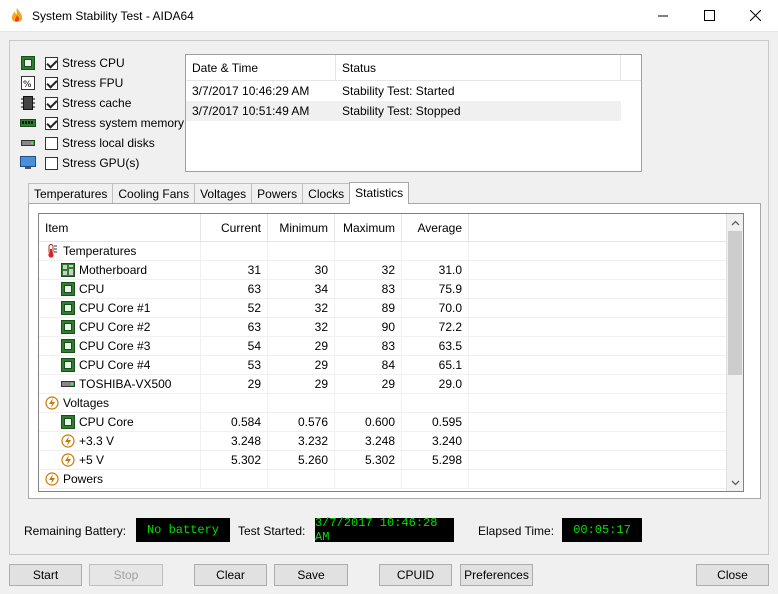 The height and width of the screenshot is (594, 778). Describe the element at coordinates (113, 269) in the screenshot. I see `row-label: Motherboard` at that location.